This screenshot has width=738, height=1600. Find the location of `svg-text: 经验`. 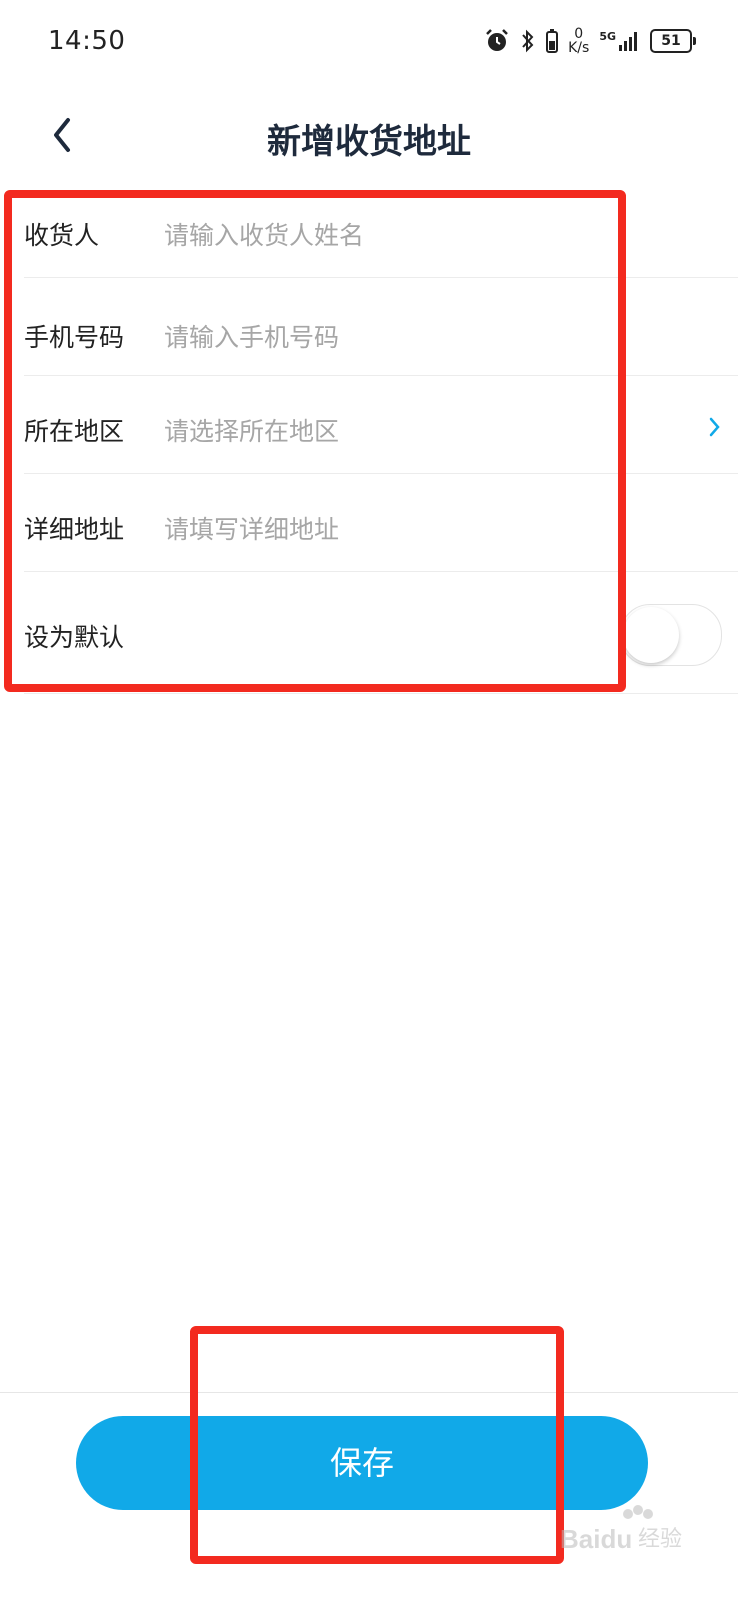

svg-text: 经验 is located at coordinates (660, 1539).